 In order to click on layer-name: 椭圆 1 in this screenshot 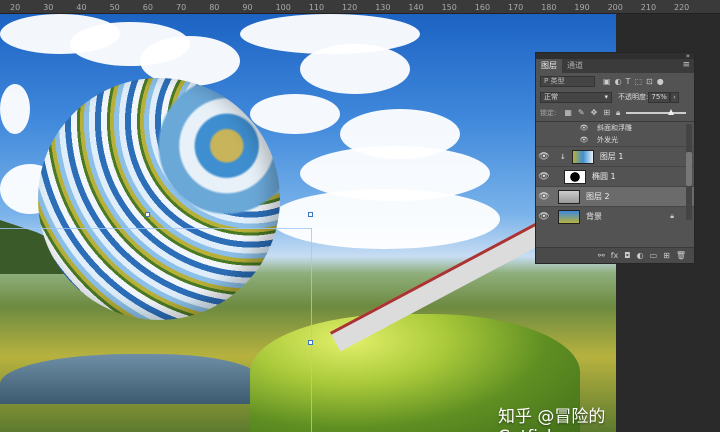, I will do `click(604, 176)`.